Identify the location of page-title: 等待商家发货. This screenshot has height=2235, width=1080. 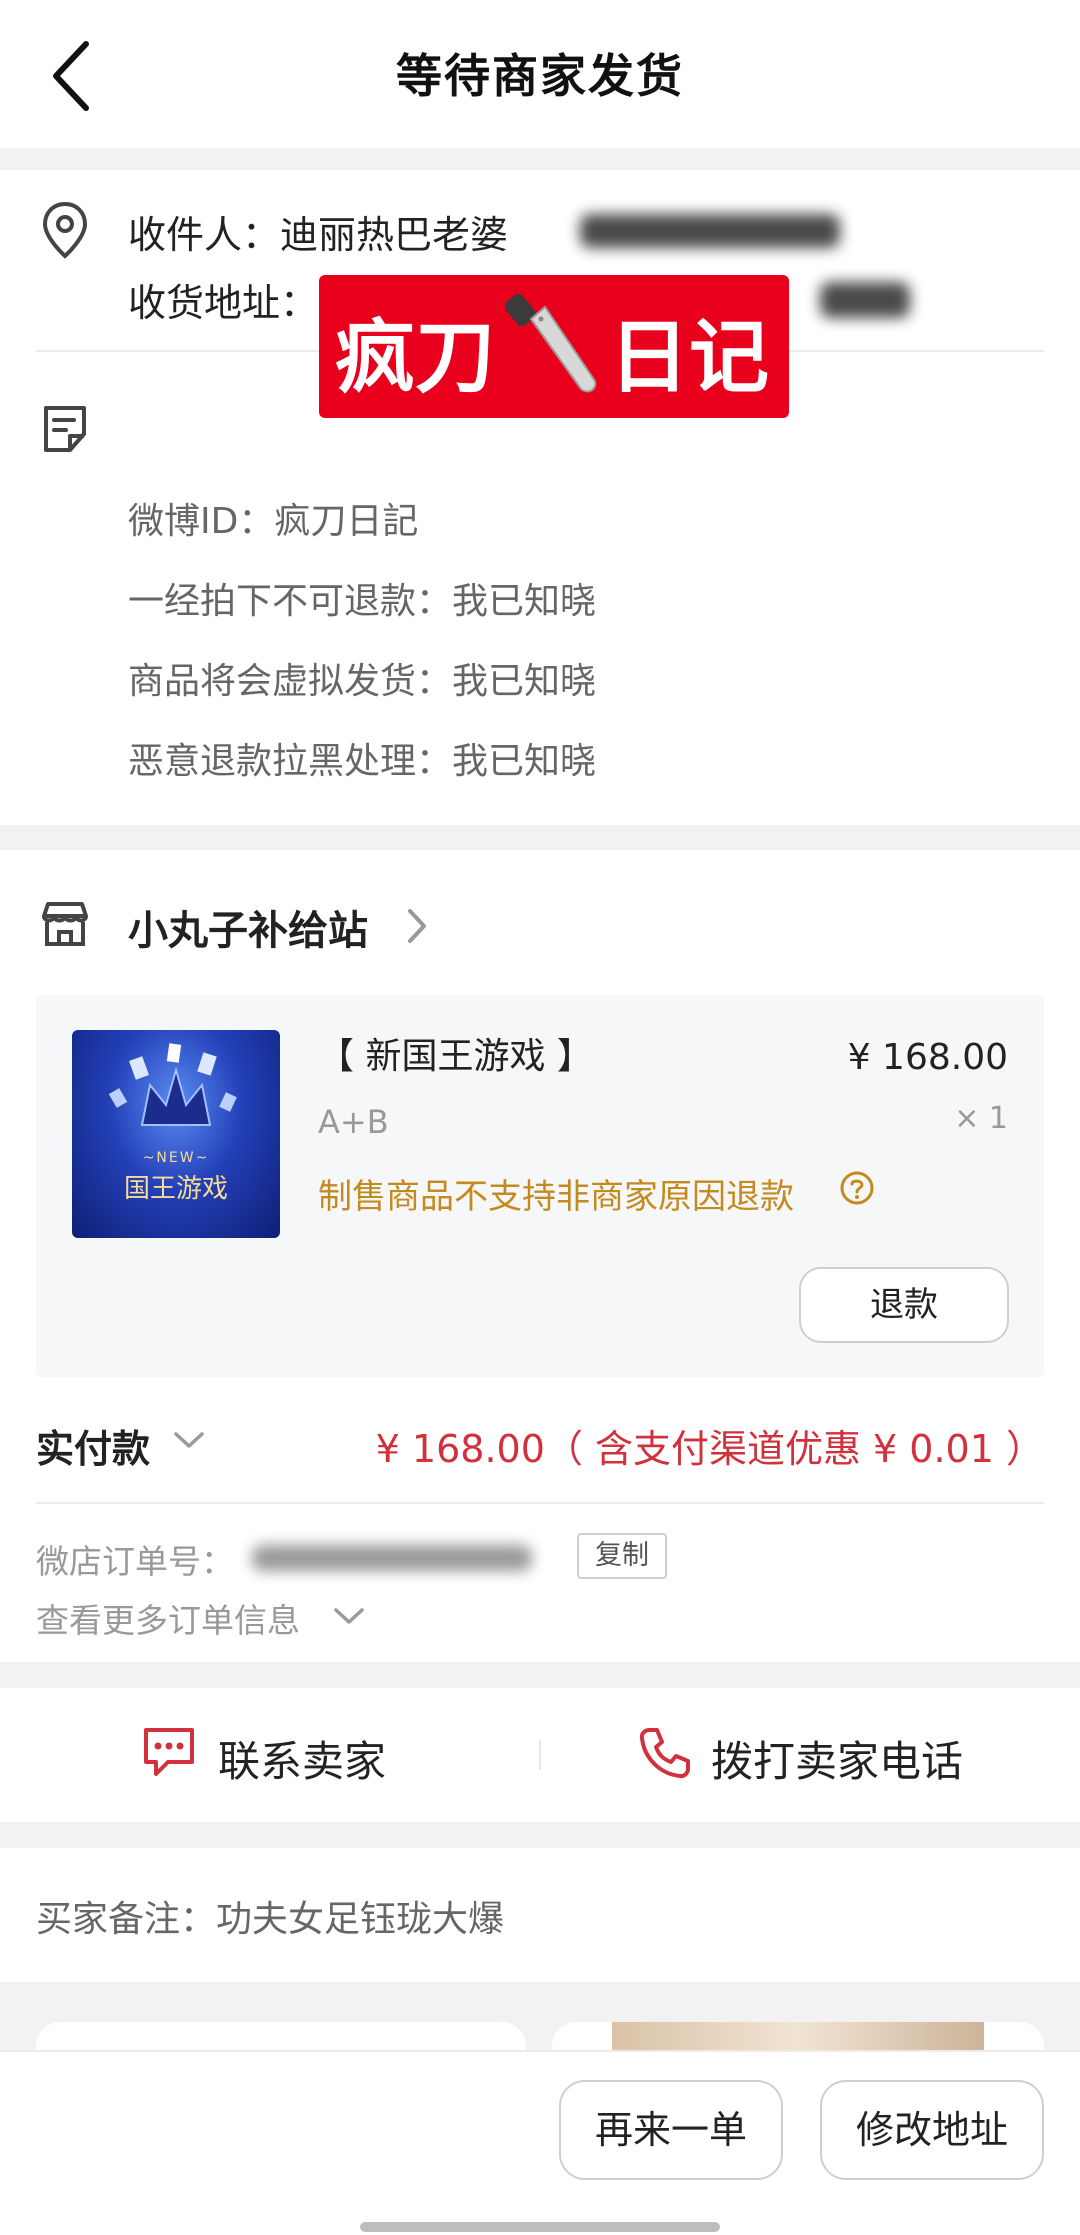
(540, 76).